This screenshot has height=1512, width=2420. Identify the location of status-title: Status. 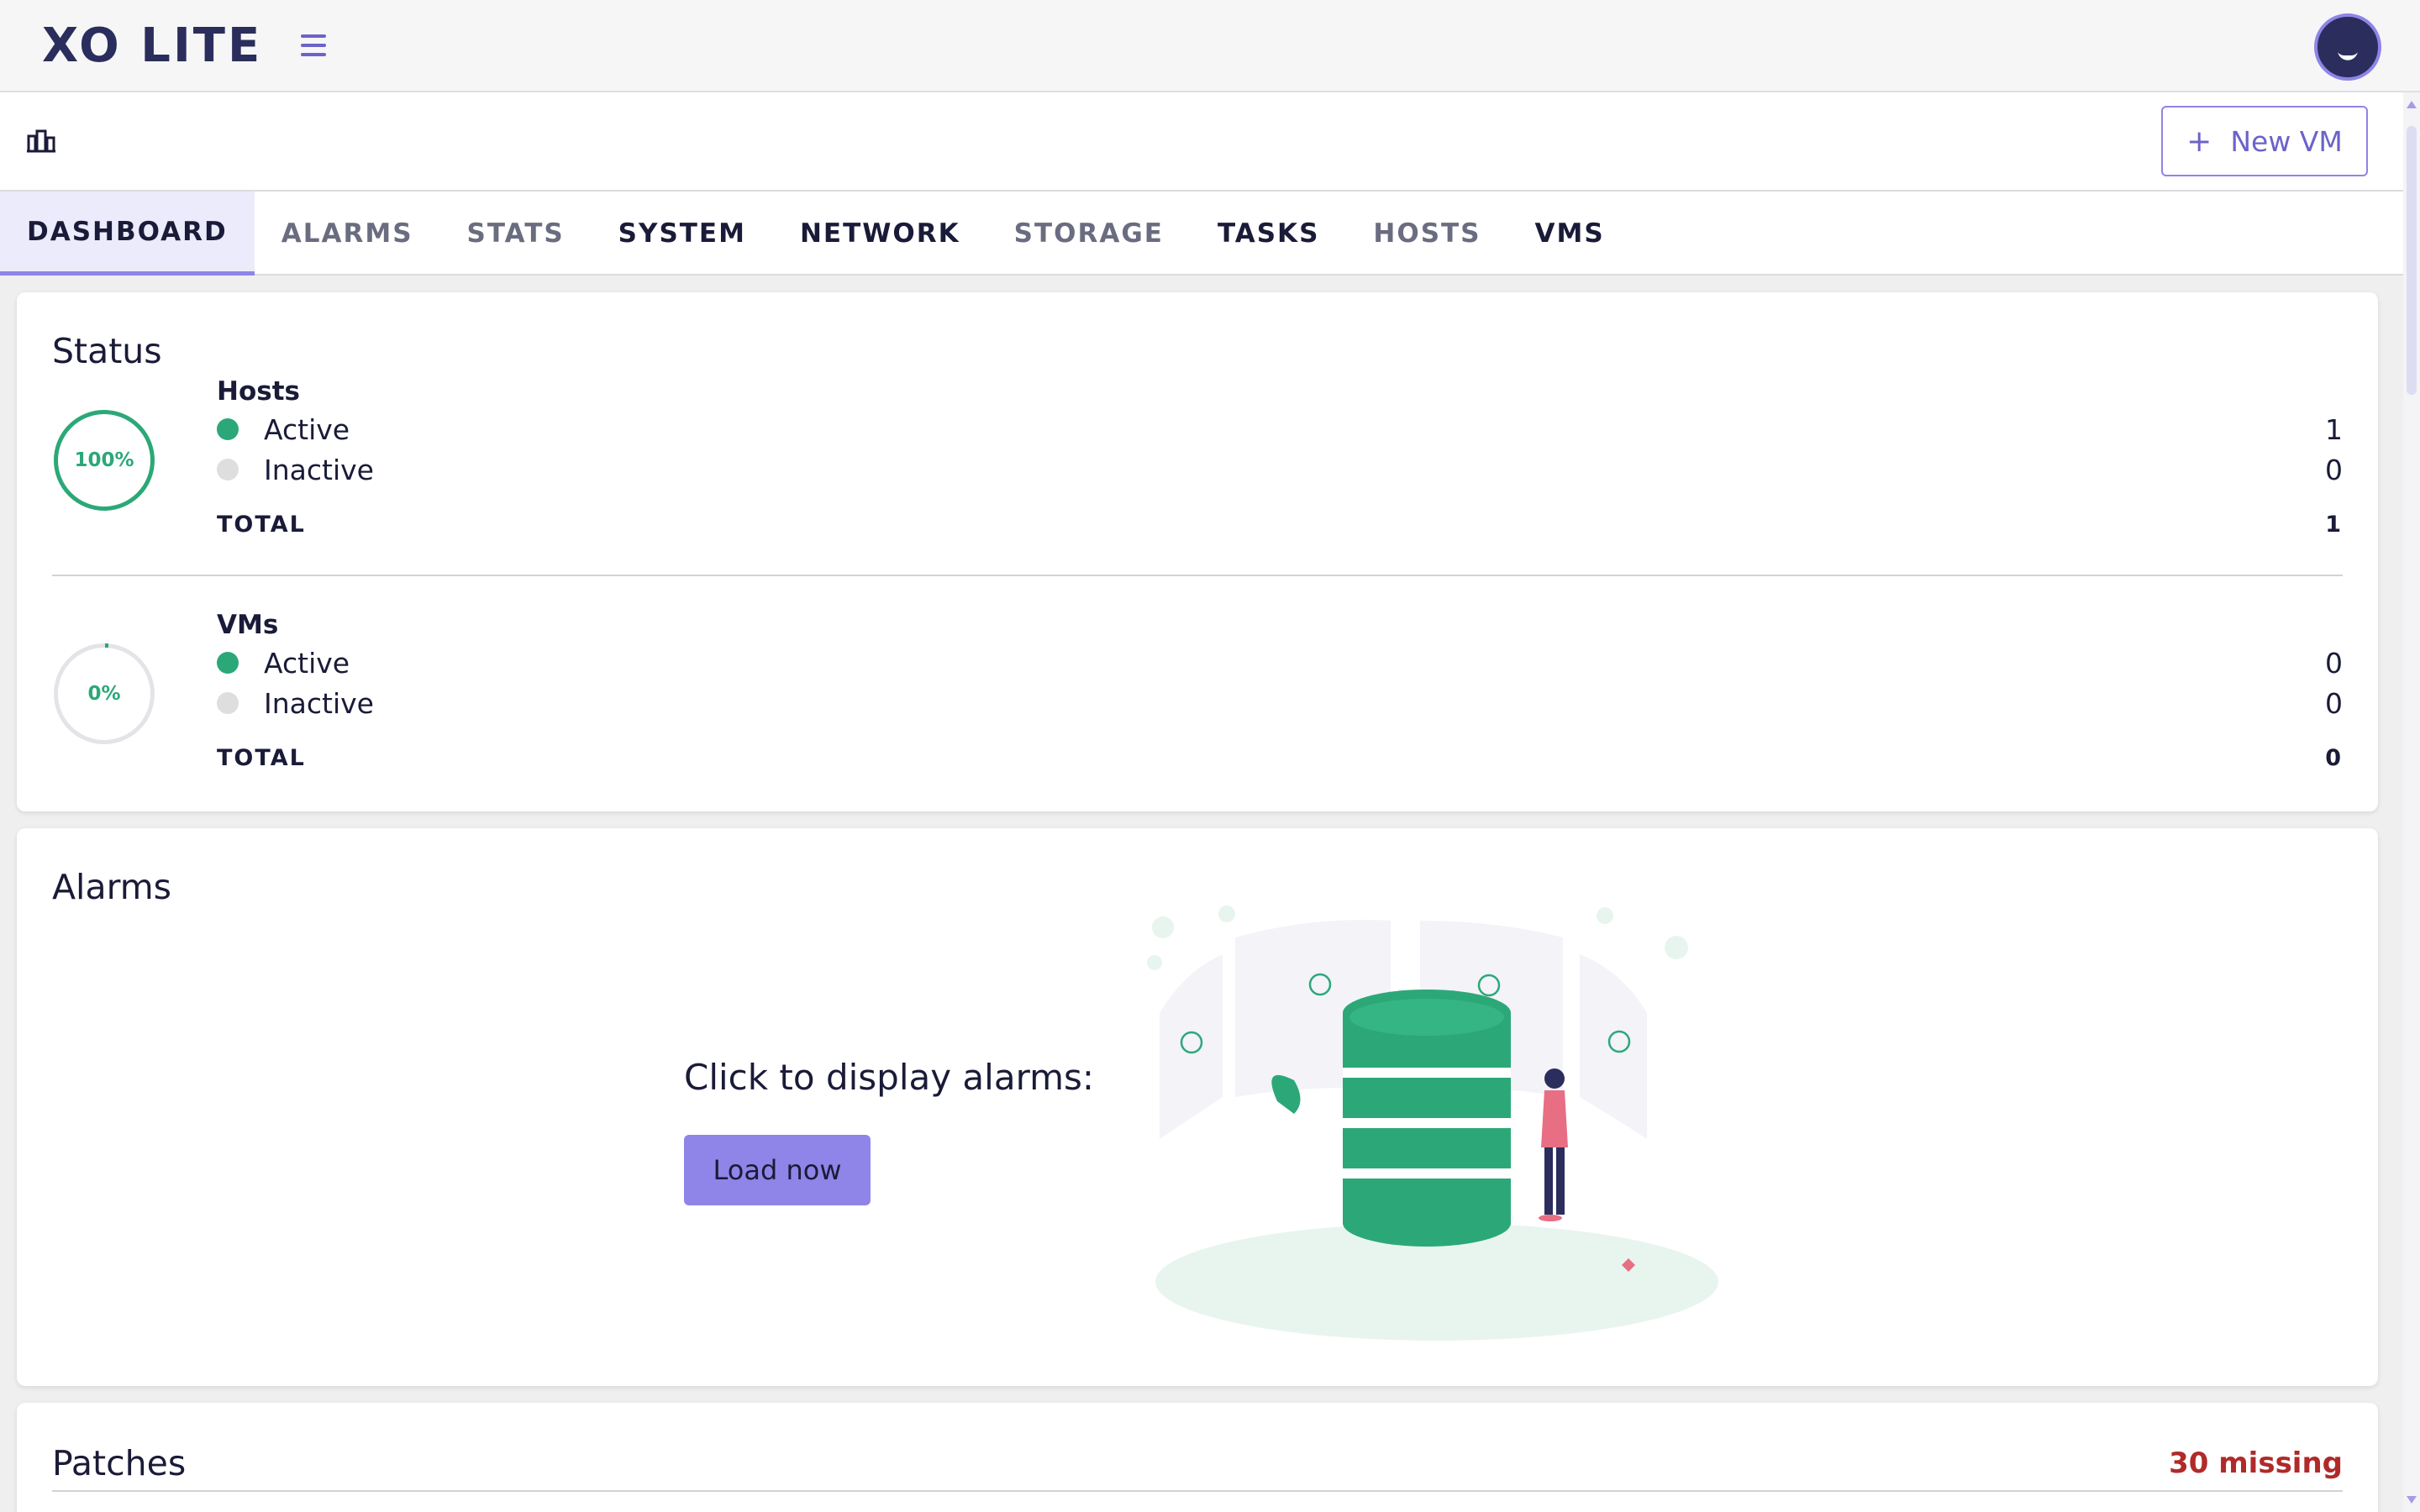
(107, 351).